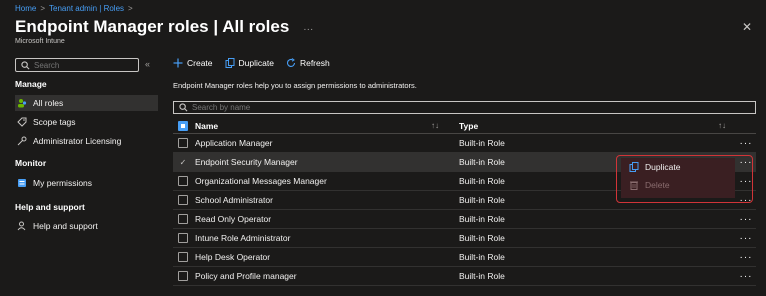  Describe the element at coordinates (31, 84) in the screenshot. I see `section-manage: Manage` at that location.